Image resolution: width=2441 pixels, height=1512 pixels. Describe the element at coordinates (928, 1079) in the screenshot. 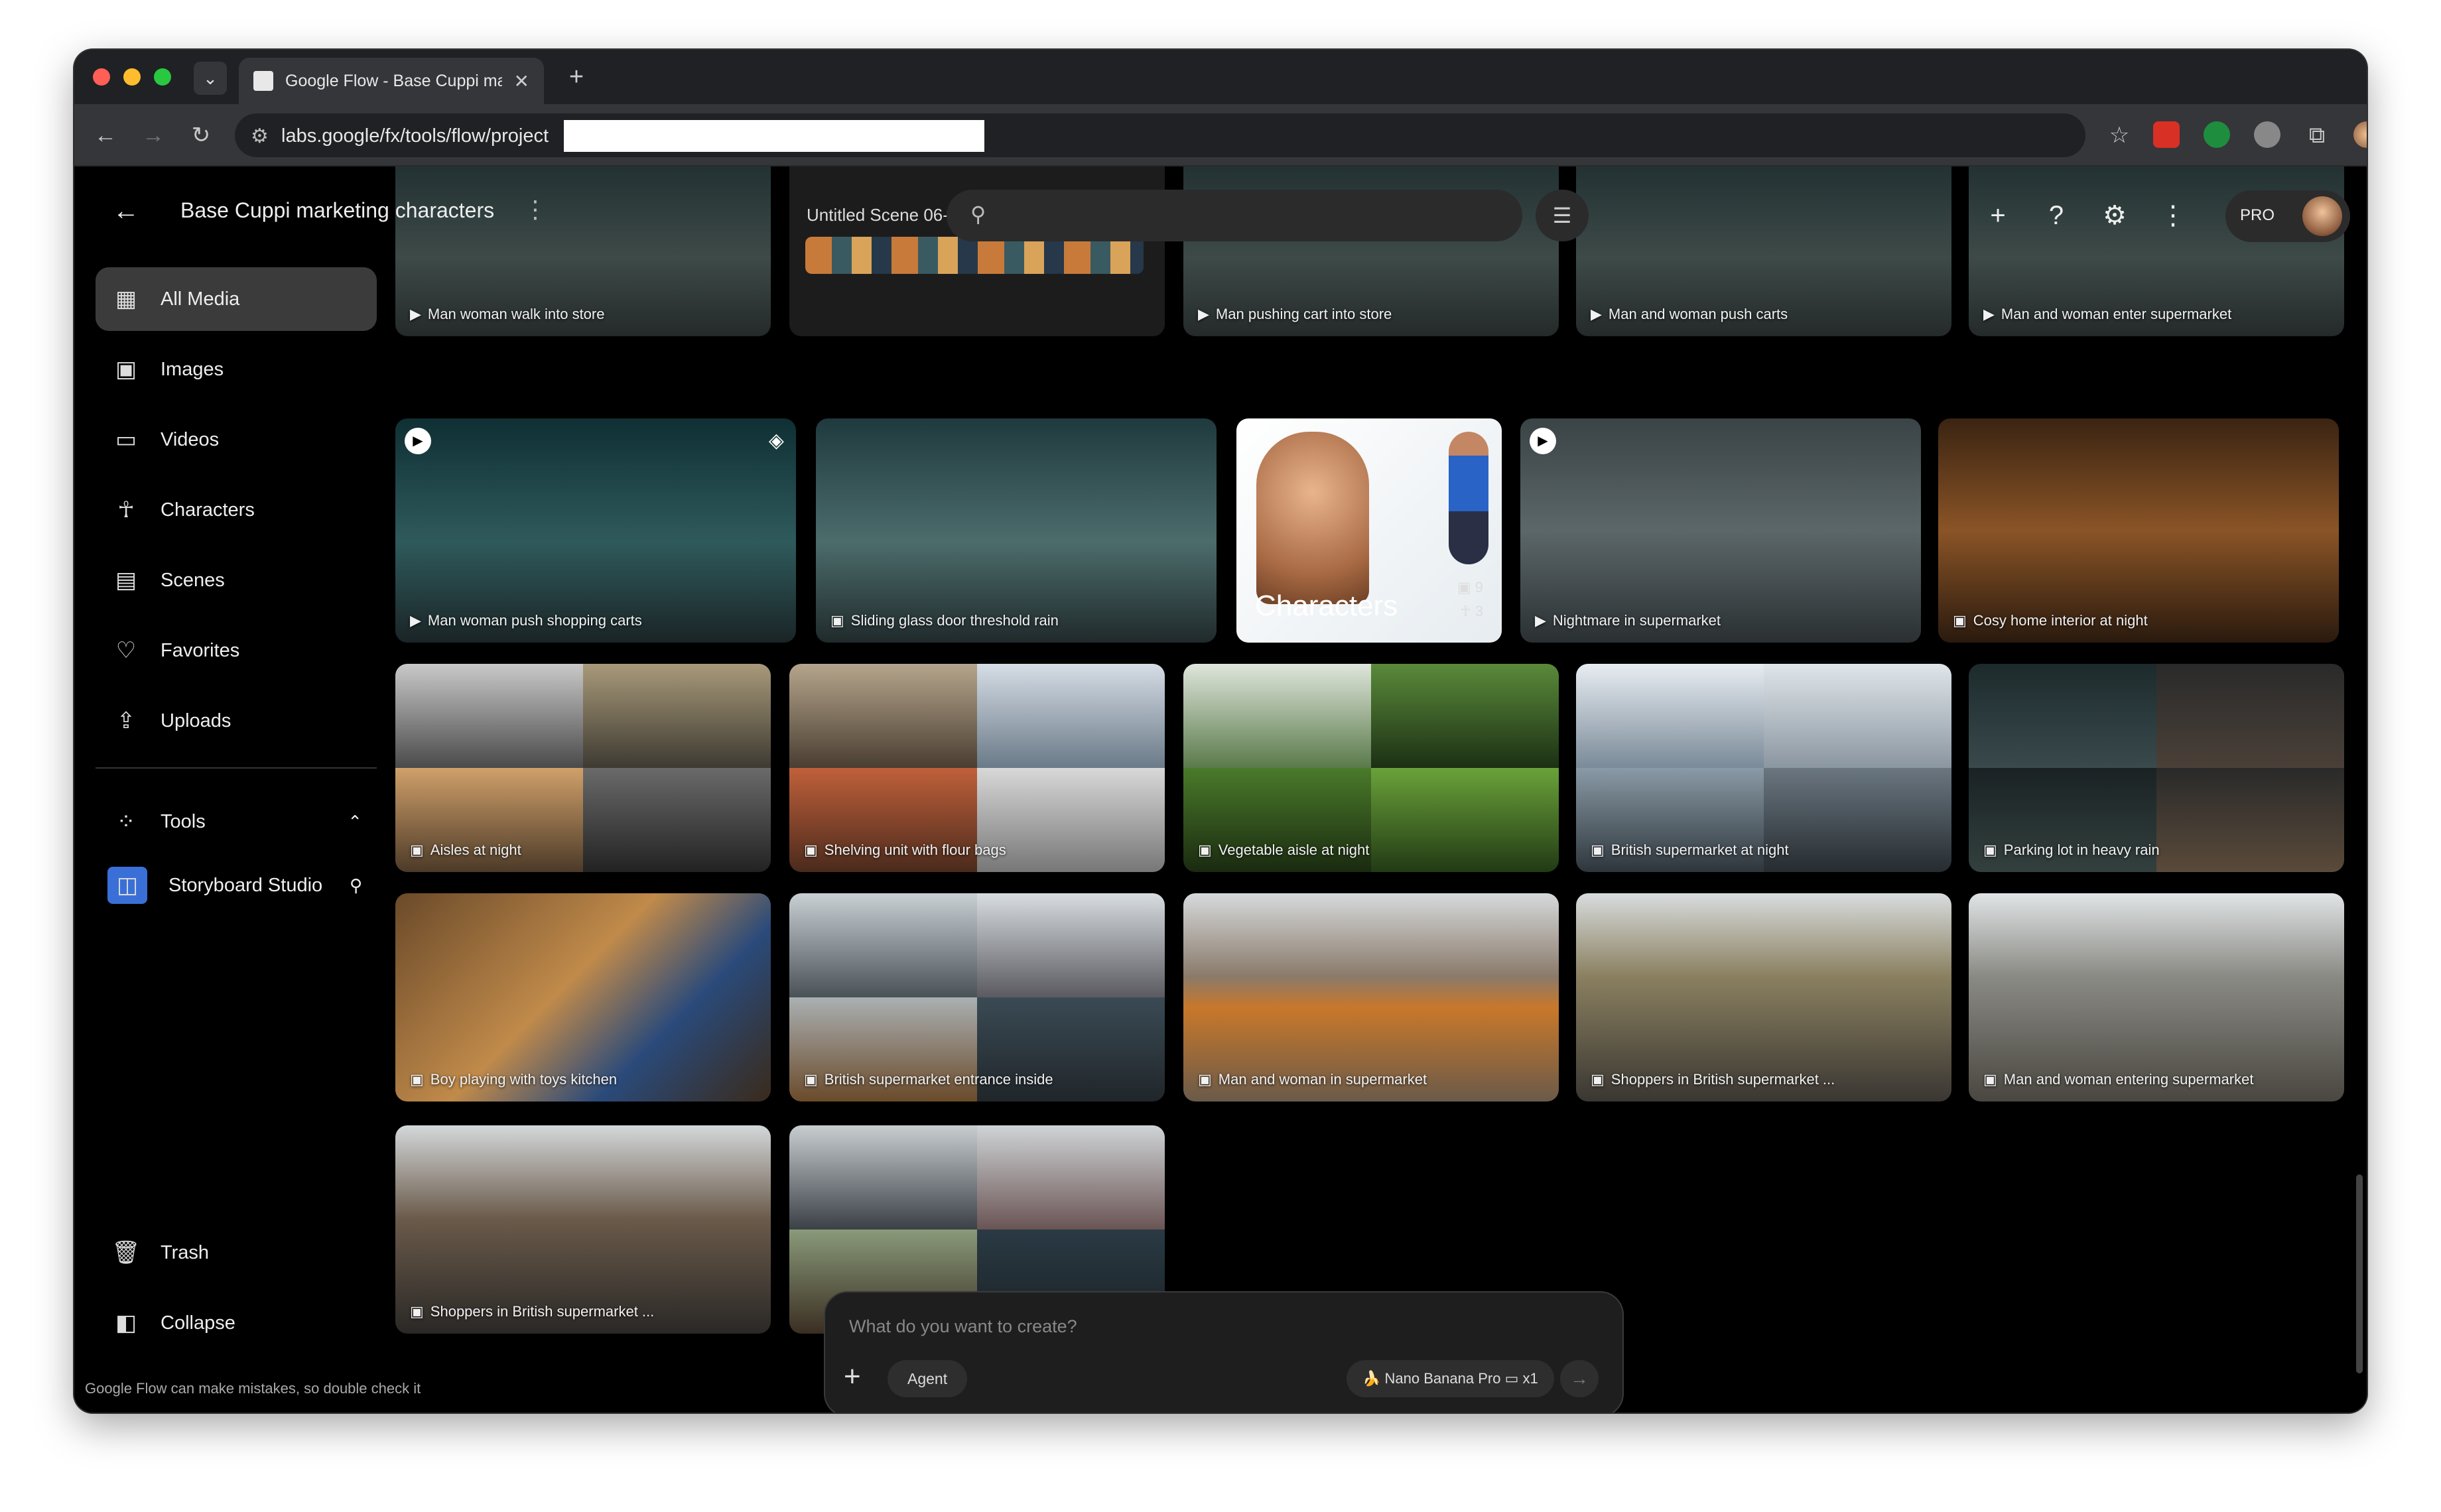

I see `media-label: ▣ British supermarket entrance inside` at that location.